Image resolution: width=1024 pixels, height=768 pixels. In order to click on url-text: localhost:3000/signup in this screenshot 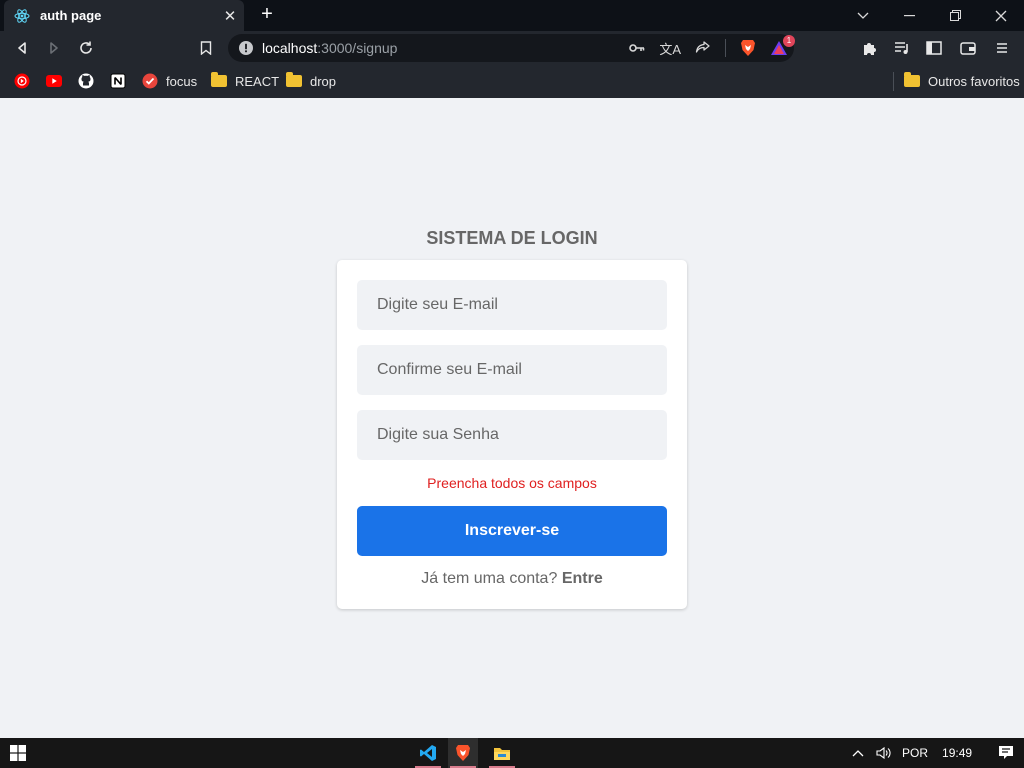, I will do `click(329, 48)`.